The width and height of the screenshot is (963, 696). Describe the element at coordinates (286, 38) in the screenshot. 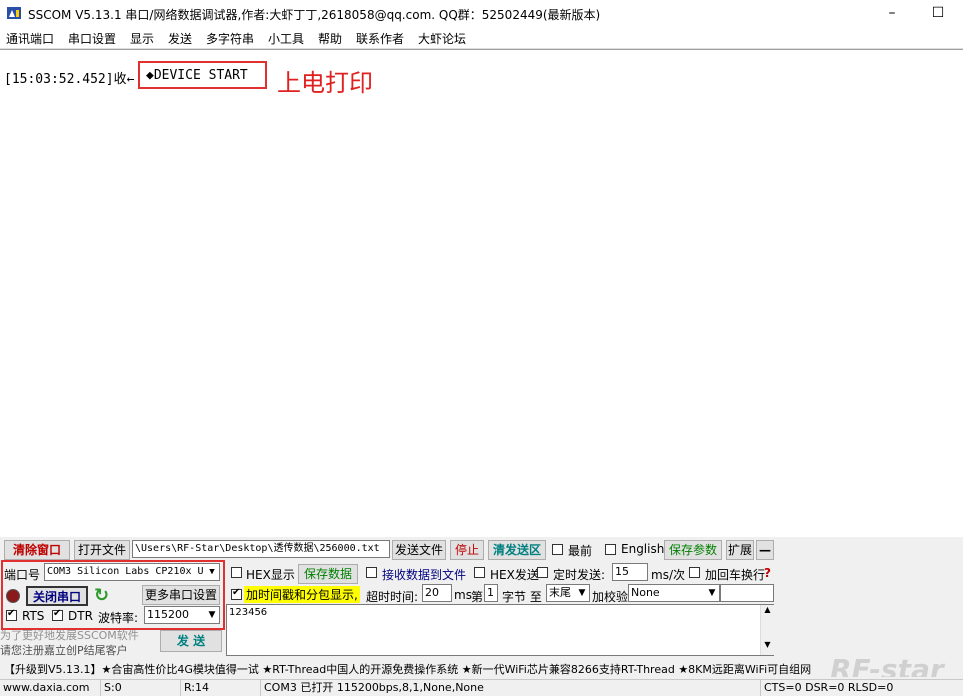

I see `menu-tools: 小工具` at that location.